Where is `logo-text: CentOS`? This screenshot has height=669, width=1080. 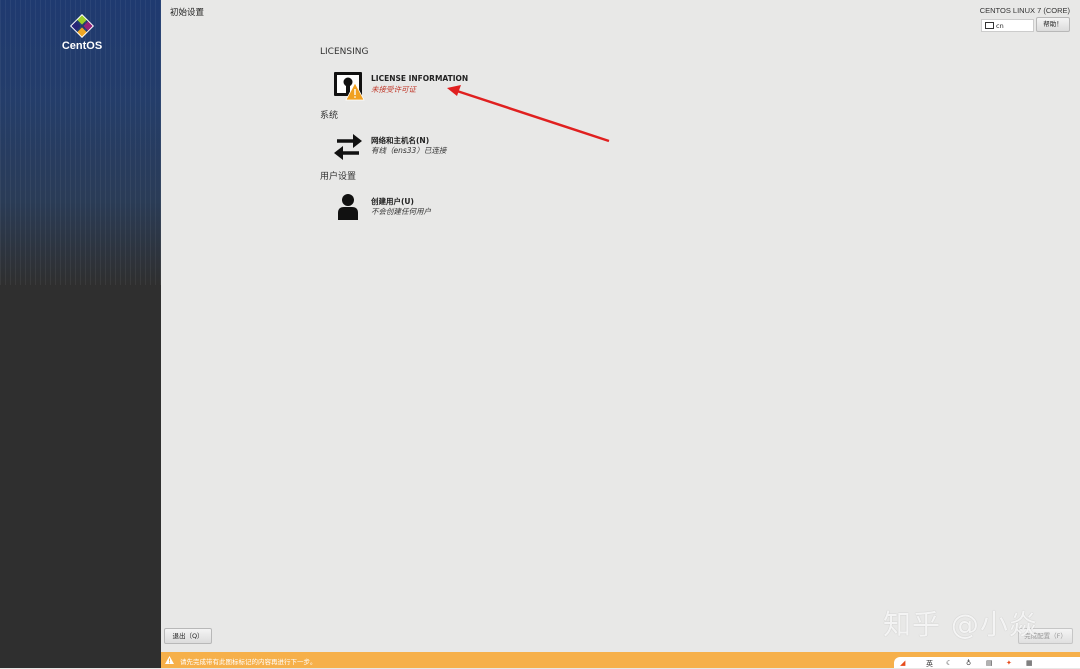 logo-text: CentOS is located at coordinates (82, 46).